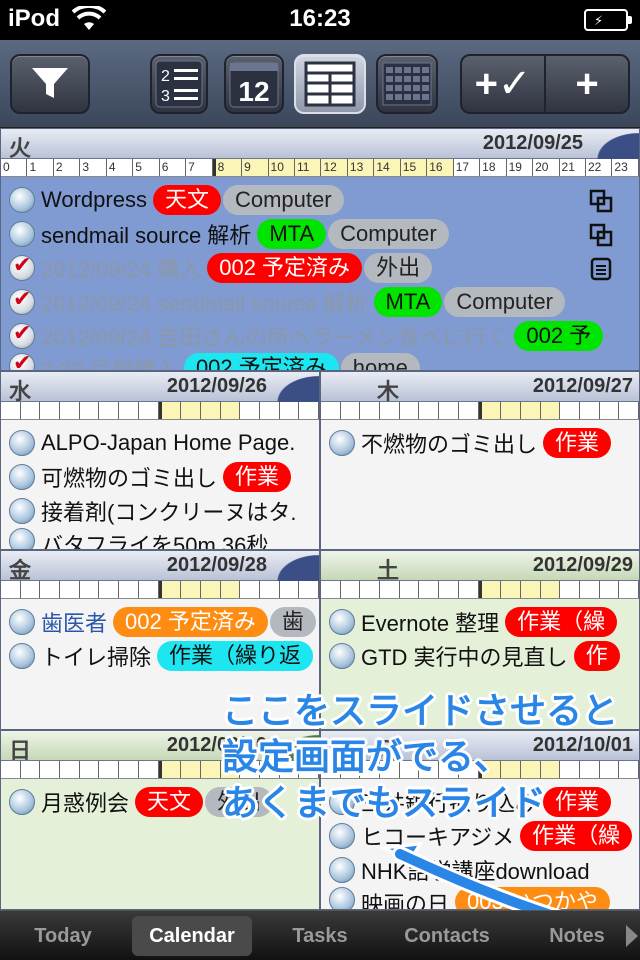 This screenshot has height=960, width=640. What do you see at coordinates (169, 512) in the screenshot?
I see `task-title: 接着剤(コンクリーヌはタ.` at bounding box center [169, 512].